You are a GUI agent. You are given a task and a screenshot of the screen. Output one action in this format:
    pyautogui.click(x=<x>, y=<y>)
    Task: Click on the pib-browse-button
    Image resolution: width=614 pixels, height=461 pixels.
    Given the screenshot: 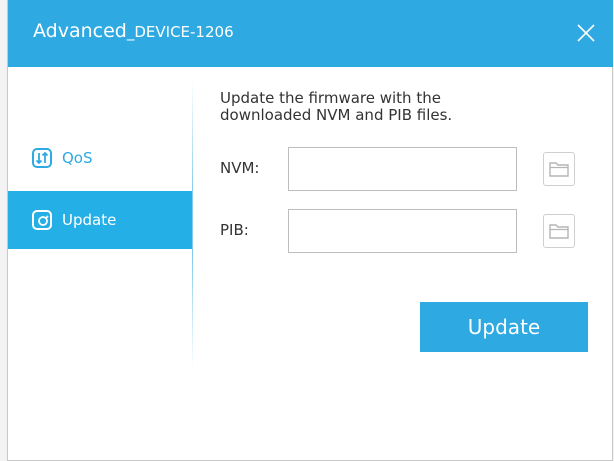 What is the action you would take?
    pyautogui.click(x=559, y=231)
    